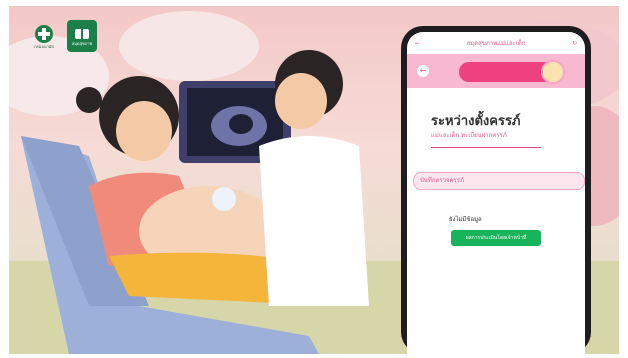 This screenshot has height=358, width=628. I want to click on moph-logo: กรมอนามัย, so click(44, 36).